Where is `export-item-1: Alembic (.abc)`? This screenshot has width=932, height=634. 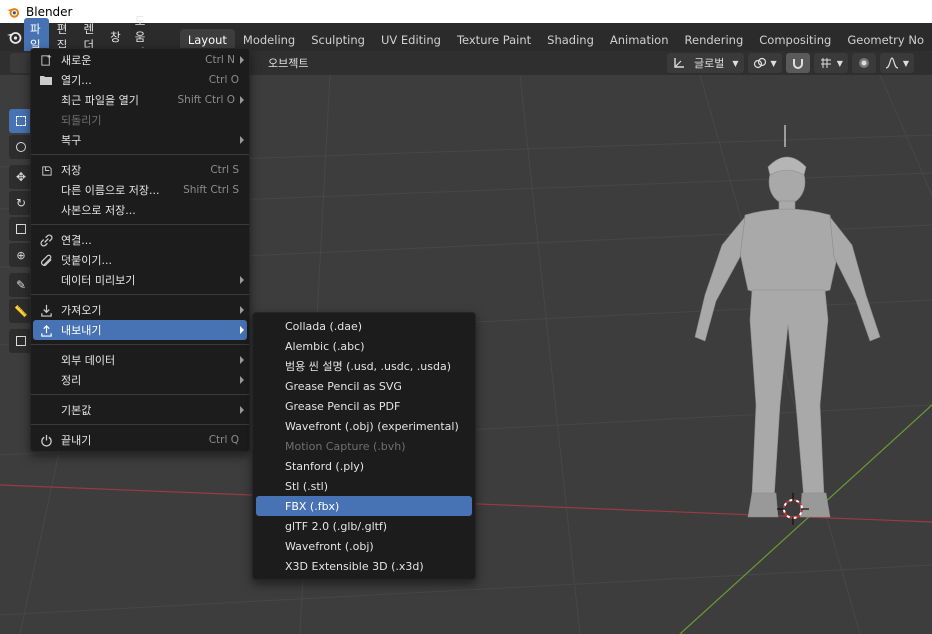
export-item-1: Alembic (.abc) is located at coordinates (364, 346).